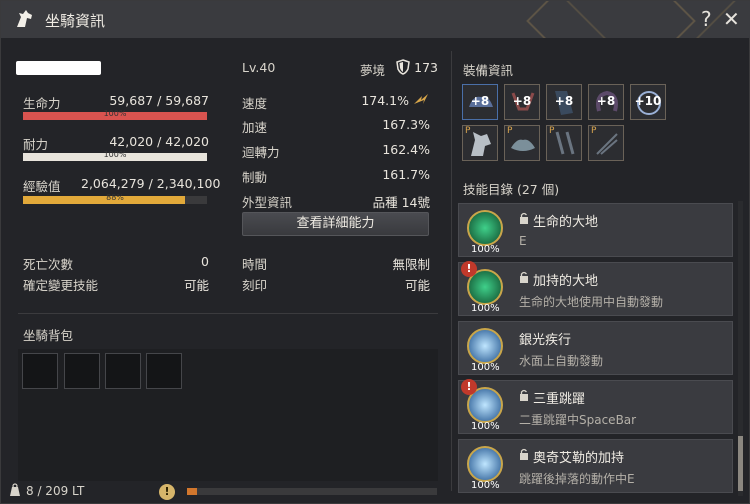  I want to click on equip-slot-saddle: +8, so click(480, 102).